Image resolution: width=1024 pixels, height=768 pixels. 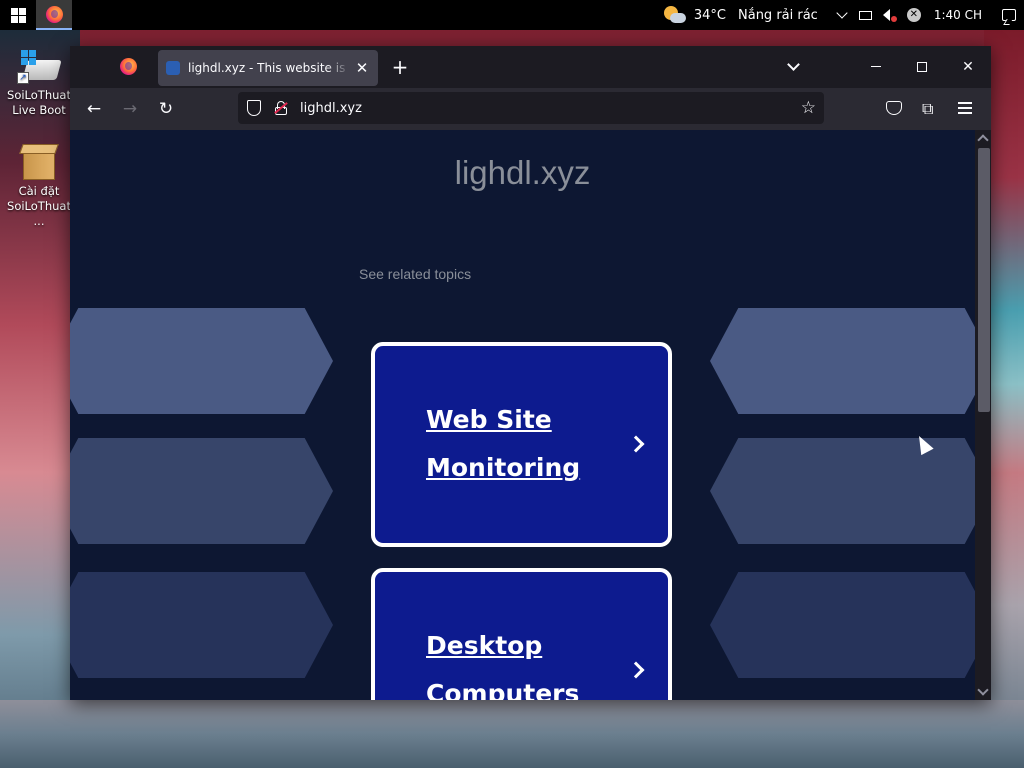 I want to click on weather-description: Nắng rải rác, so click(x=778, y=15).